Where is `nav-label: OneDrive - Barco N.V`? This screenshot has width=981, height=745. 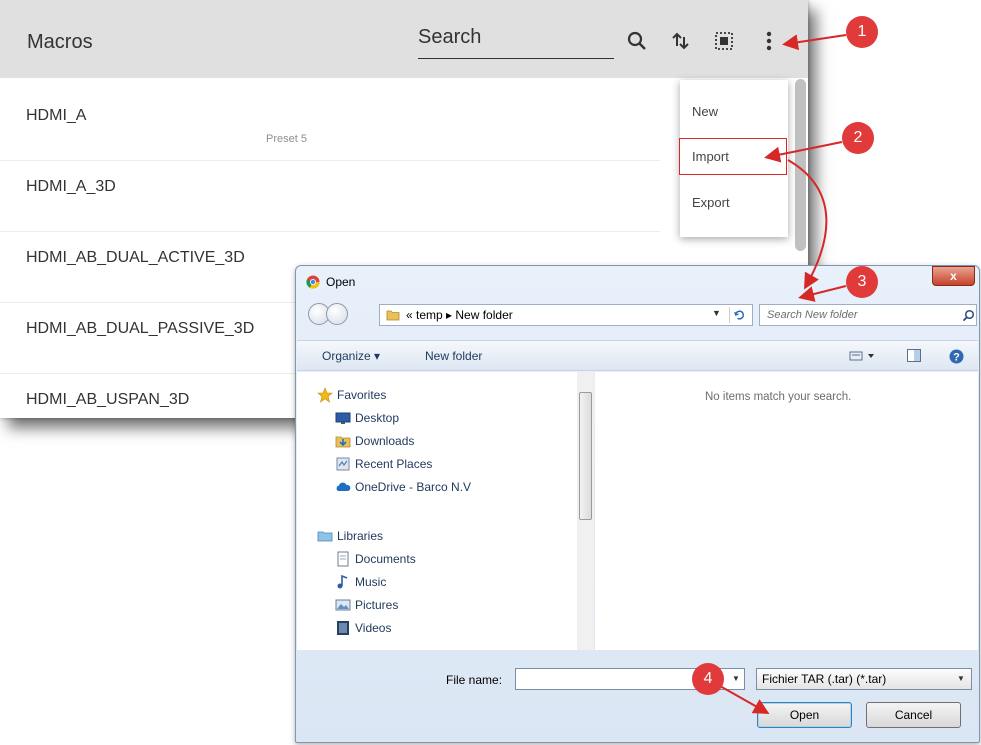 nav-label: OneDrive - Barco N.V is located at coordinates (413, 487).